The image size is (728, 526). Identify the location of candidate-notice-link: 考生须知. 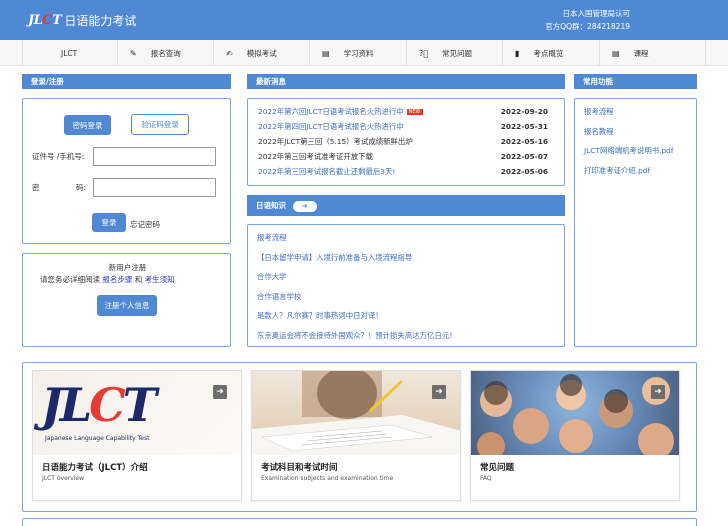
(160, 279).